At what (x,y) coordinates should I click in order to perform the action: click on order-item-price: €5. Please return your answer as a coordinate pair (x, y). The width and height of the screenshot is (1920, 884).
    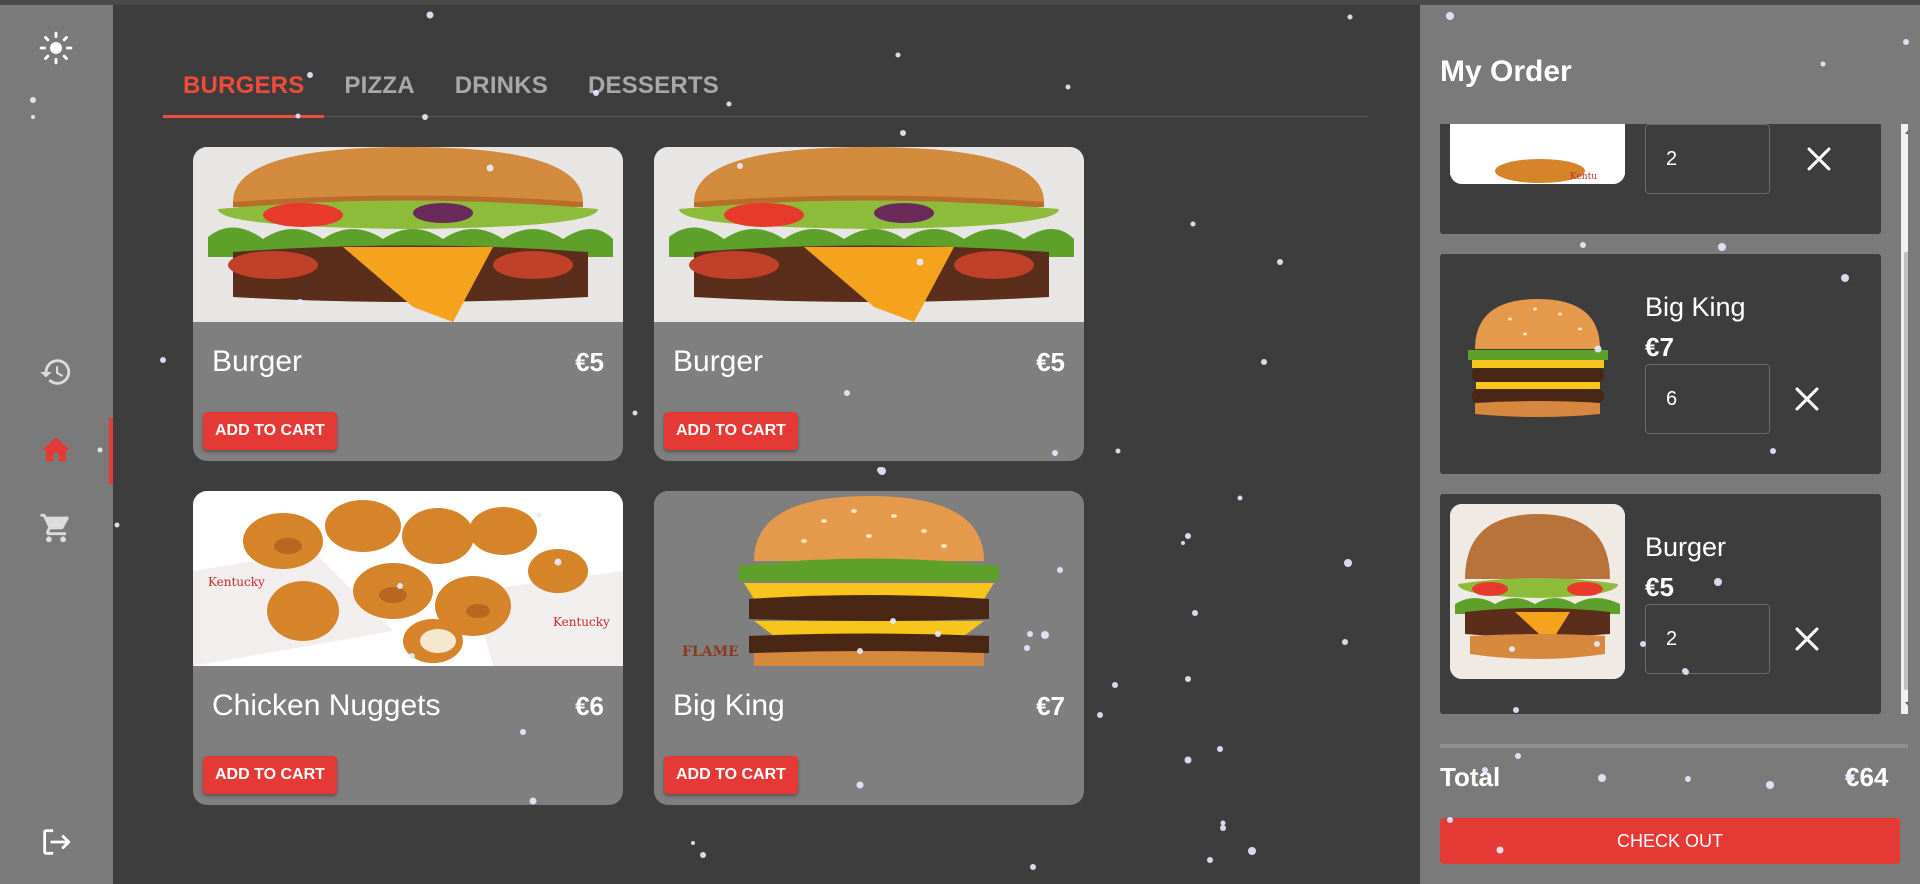
    Looking at the image, I should click on (1659, 587).